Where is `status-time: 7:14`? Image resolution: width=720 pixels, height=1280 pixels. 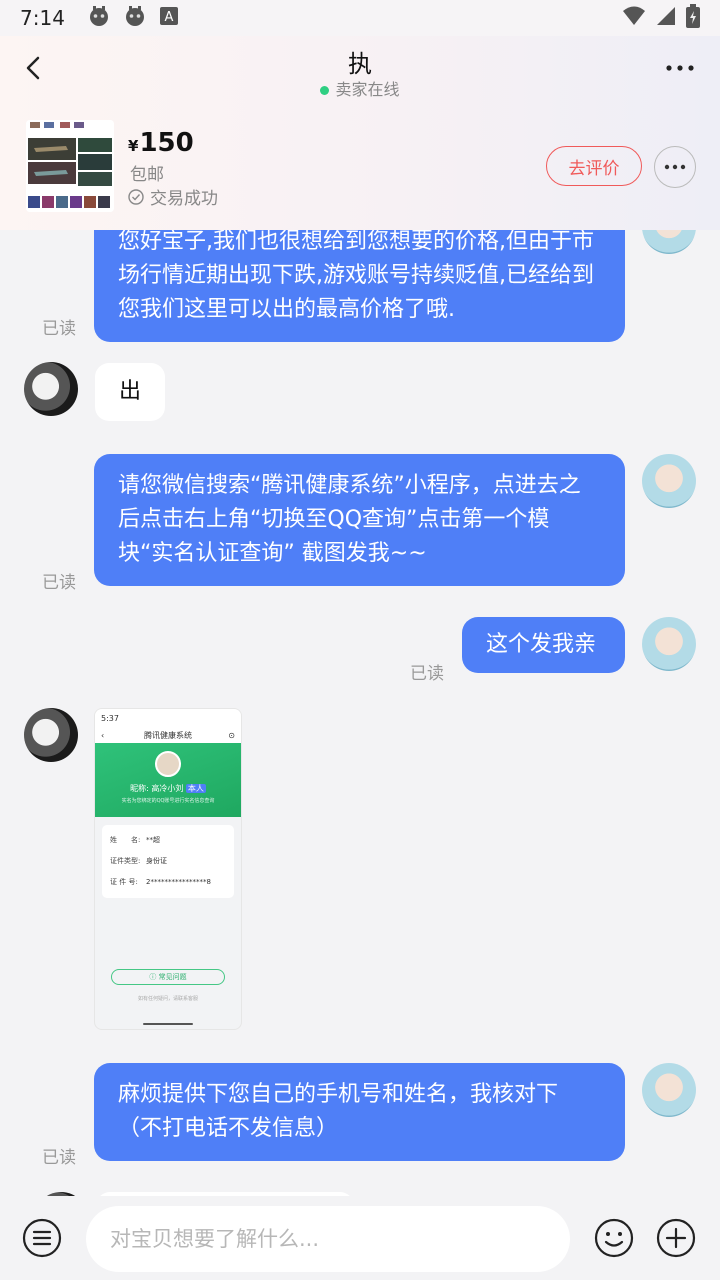 status-time: 7:14 is located at coordinates (42, 18).